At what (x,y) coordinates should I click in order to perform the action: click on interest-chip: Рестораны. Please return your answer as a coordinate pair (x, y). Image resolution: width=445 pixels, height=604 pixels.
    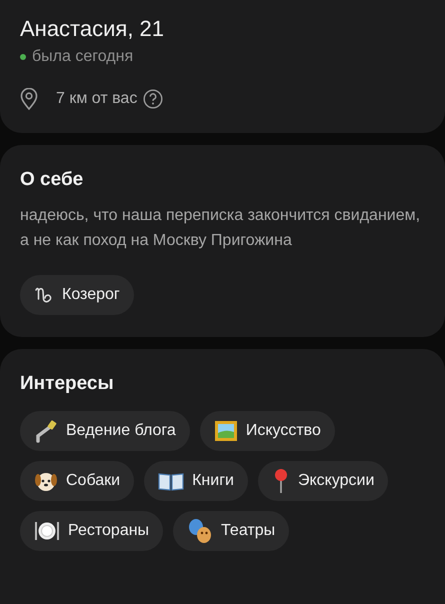
    Looking at the image, I should click on (92, 531).